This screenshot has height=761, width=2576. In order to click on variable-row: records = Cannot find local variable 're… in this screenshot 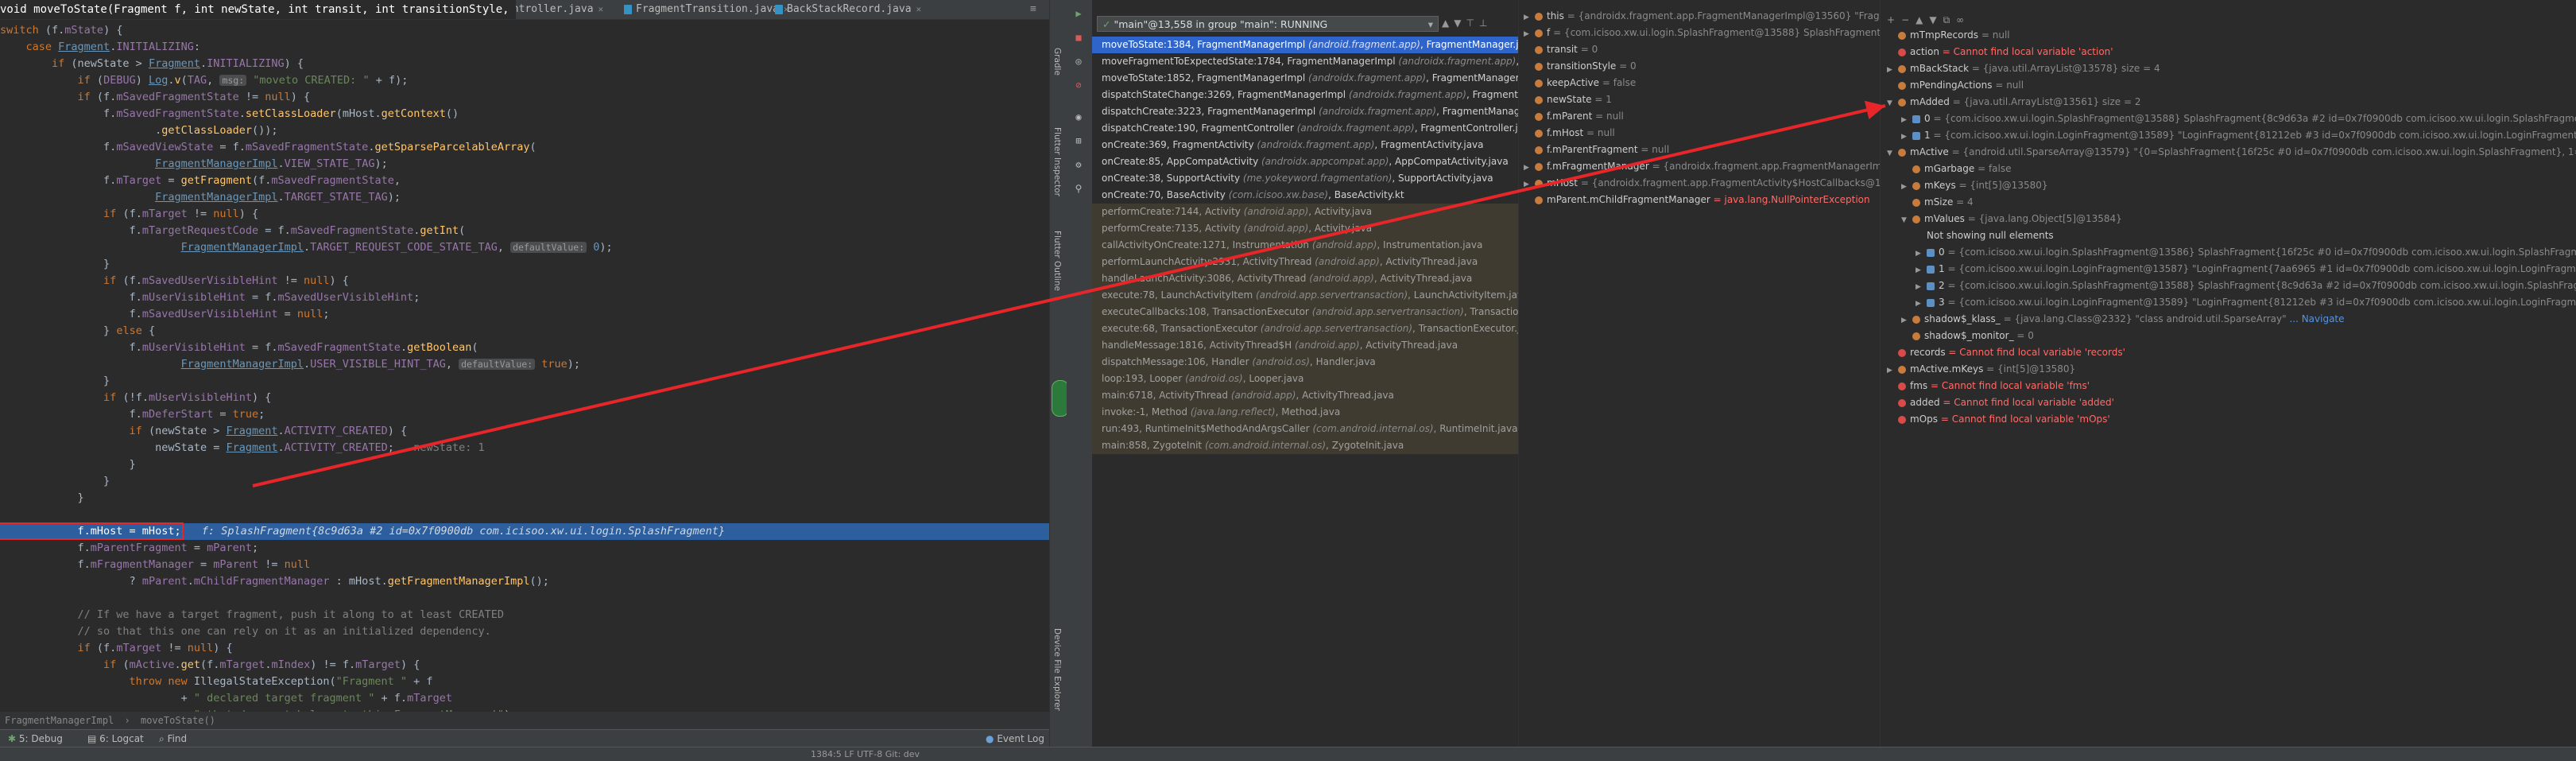, I will do `click(2006, 352)`.